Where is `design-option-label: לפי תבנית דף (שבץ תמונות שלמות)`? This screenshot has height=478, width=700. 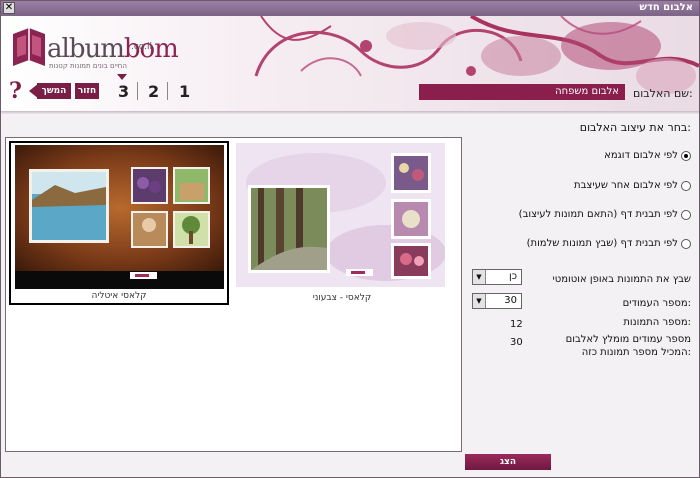 design-option-label: לפי תבנית דף (שבץ תמונות שלמות) is located at coordinates (602, 243).